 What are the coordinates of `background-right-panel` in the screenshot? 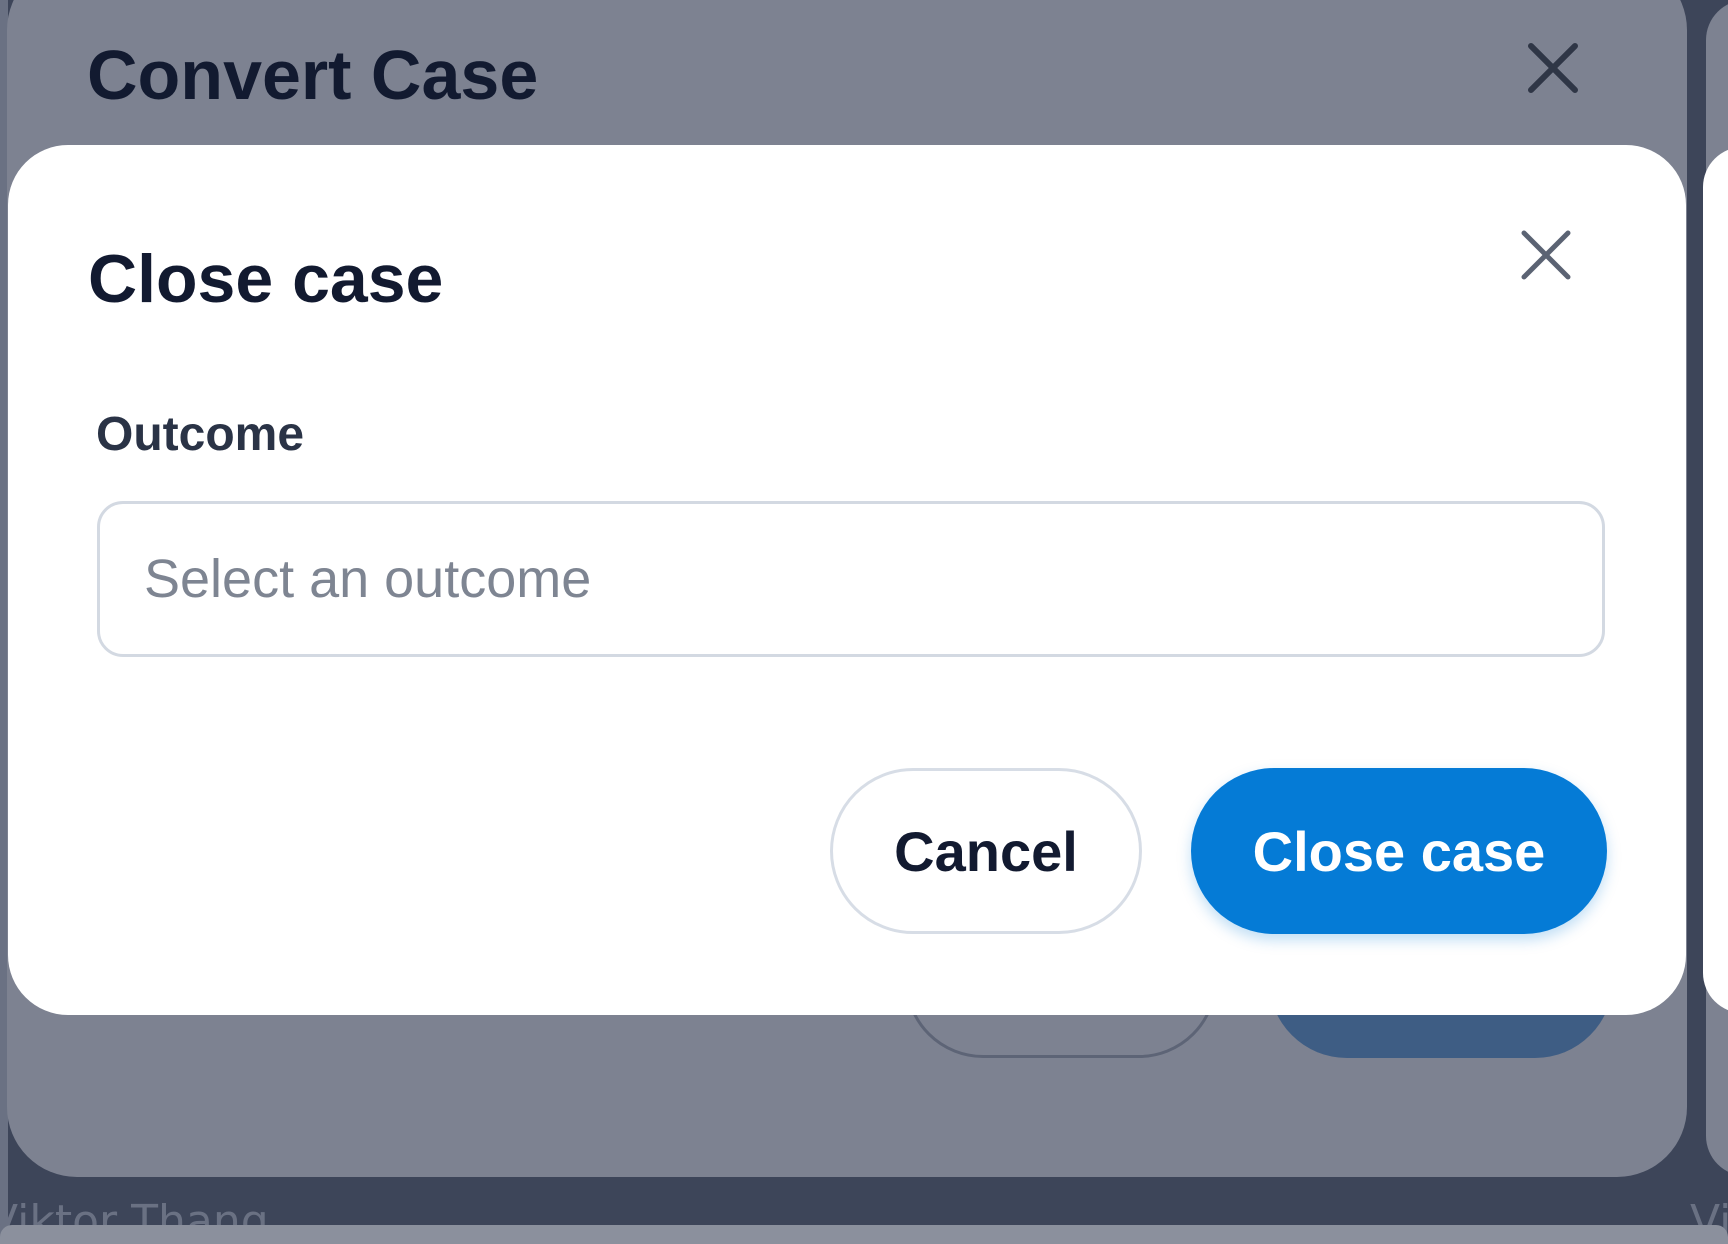 It's located at (1715, 580).